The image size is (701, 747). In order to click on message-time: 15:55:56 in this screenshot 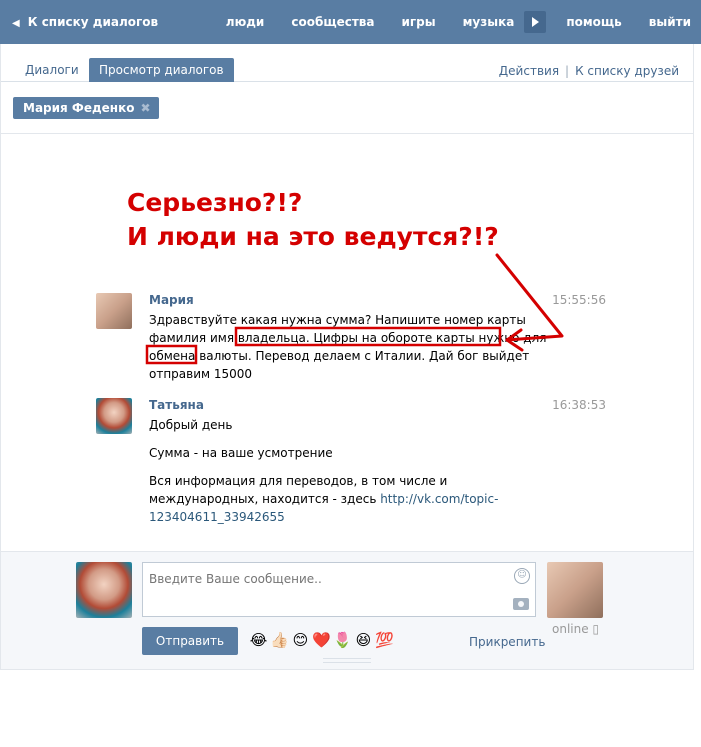, I will do `click(579, 300)`.